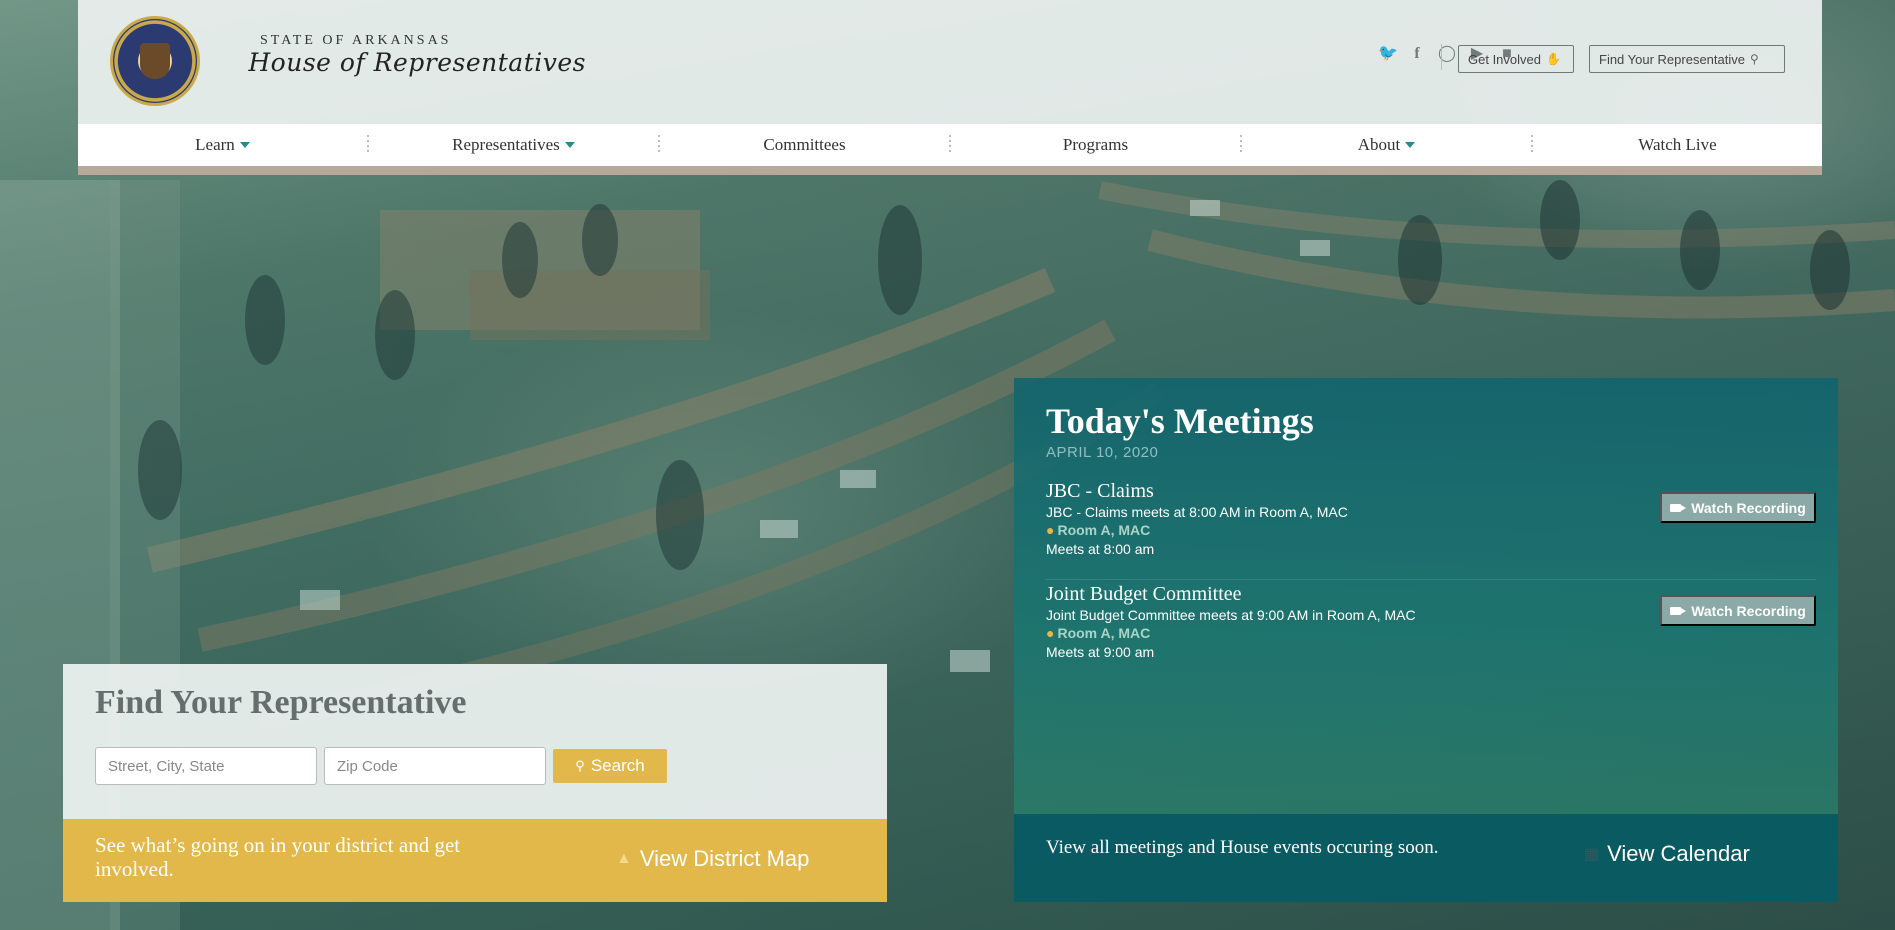  Describe the element at coordinates (1100, 549) in the screenshot. I see `meeting-time: Meets at 8:00 am` at that location.